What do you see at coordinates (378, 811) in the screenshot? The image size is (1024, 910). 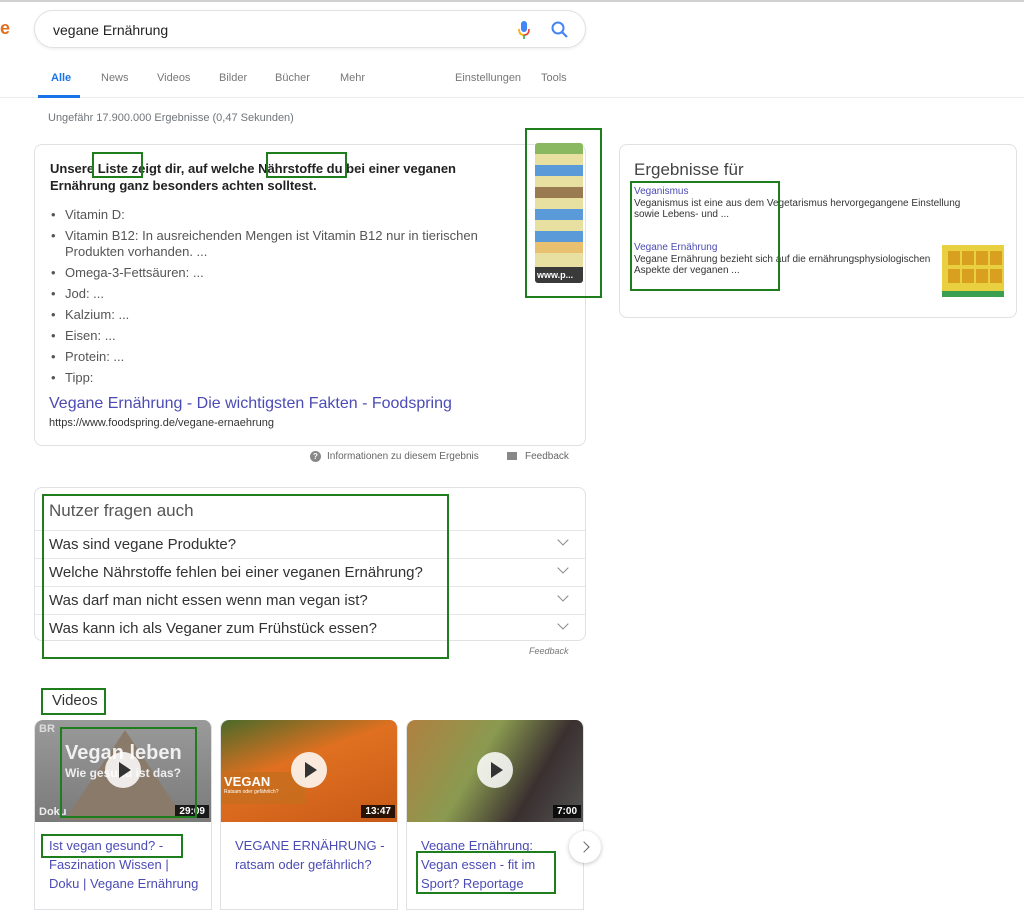 I see `video-duration: 13:47` at bounding box center [378, 811].